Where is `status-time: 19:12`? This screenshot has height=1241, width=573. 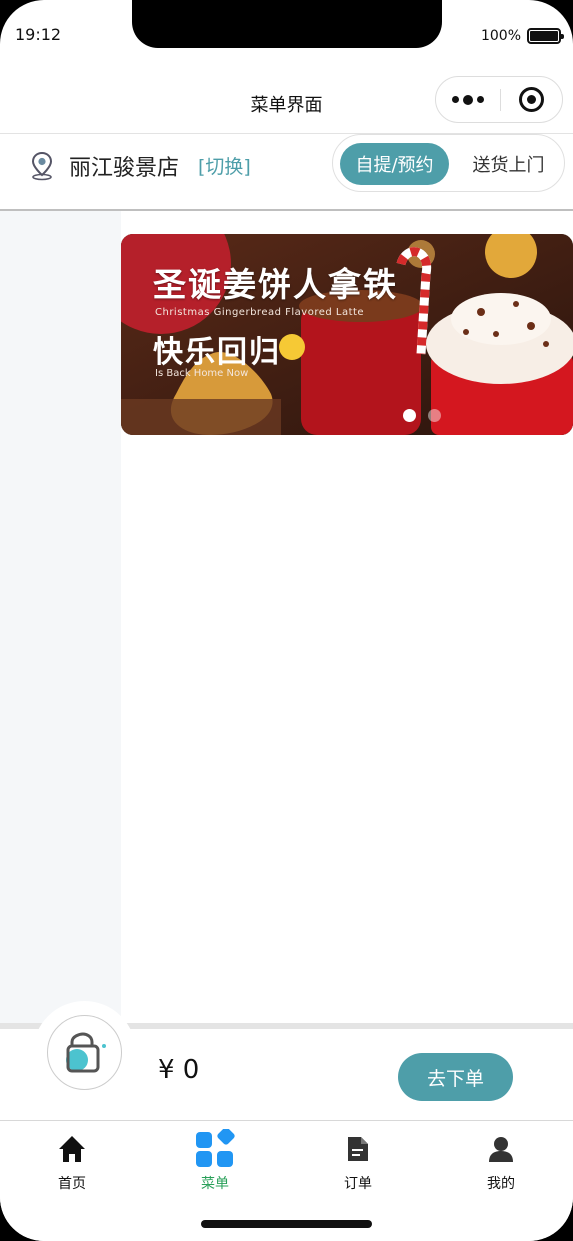 status-time: 19:12 is located at coordinates (38, 34).